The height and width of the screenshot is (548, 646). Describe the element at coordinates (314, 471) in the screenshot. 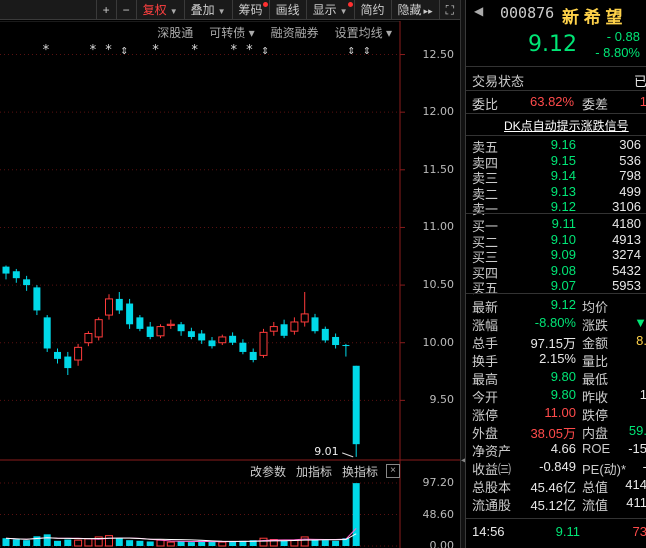

I see `add-indicator-button: 加指标` at that location.